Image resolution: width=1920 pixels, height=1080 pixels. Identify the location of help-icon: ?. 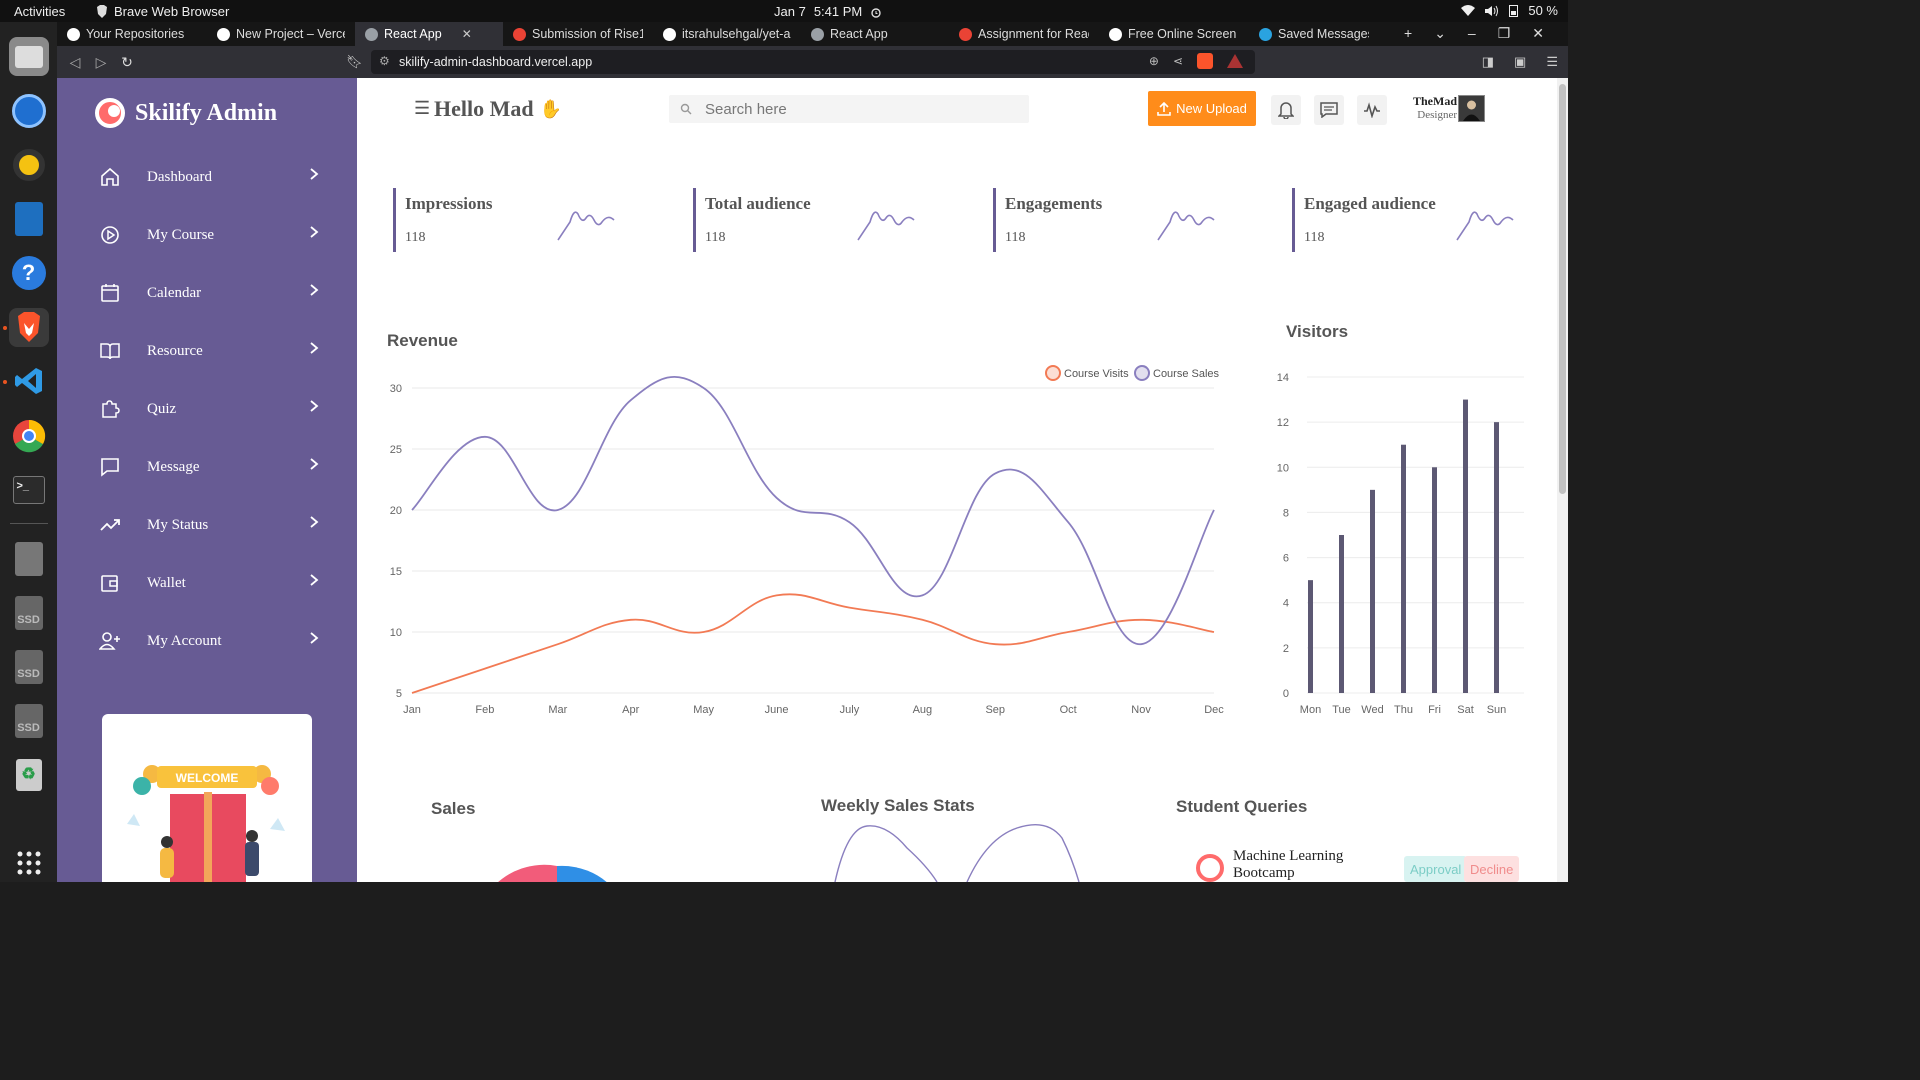
(29, 273).